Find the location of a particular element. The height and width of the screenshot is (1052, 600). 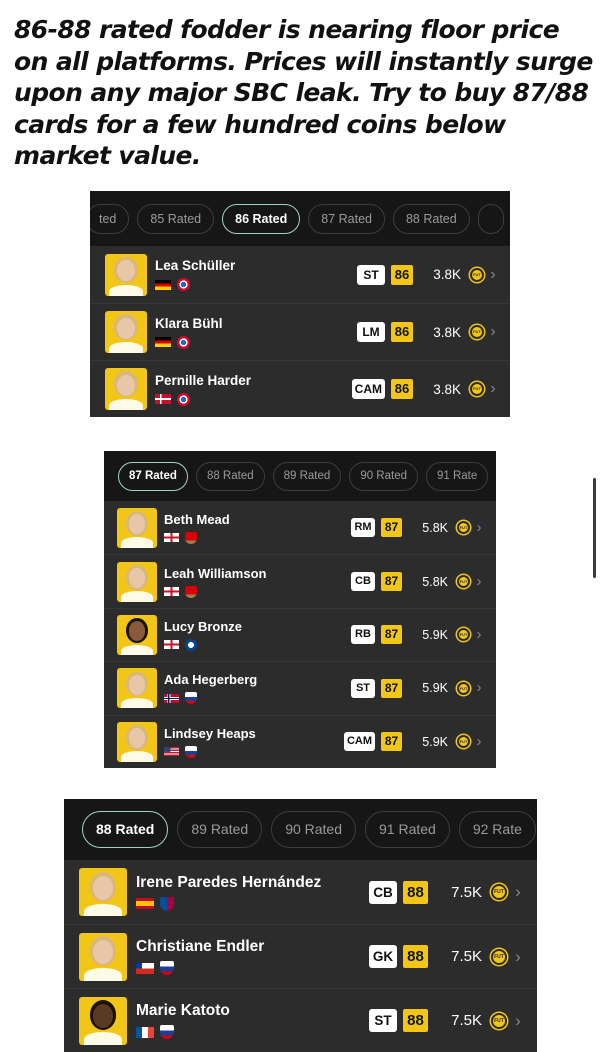

position-badge: CB is located at coordinates (363, 582).